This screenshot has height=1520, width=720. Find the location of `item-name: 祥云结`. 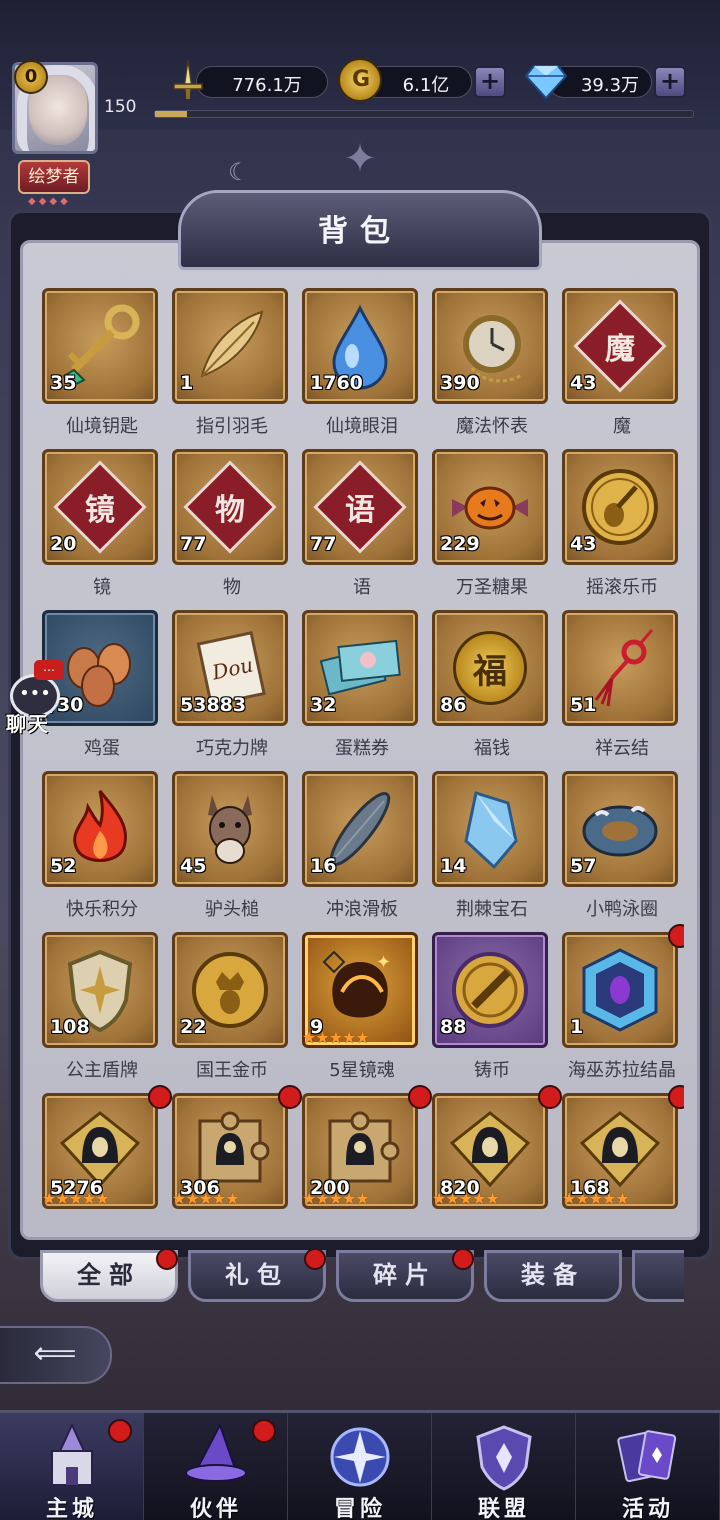

item-name: 祥云结 is located at coordinates (622, 748).